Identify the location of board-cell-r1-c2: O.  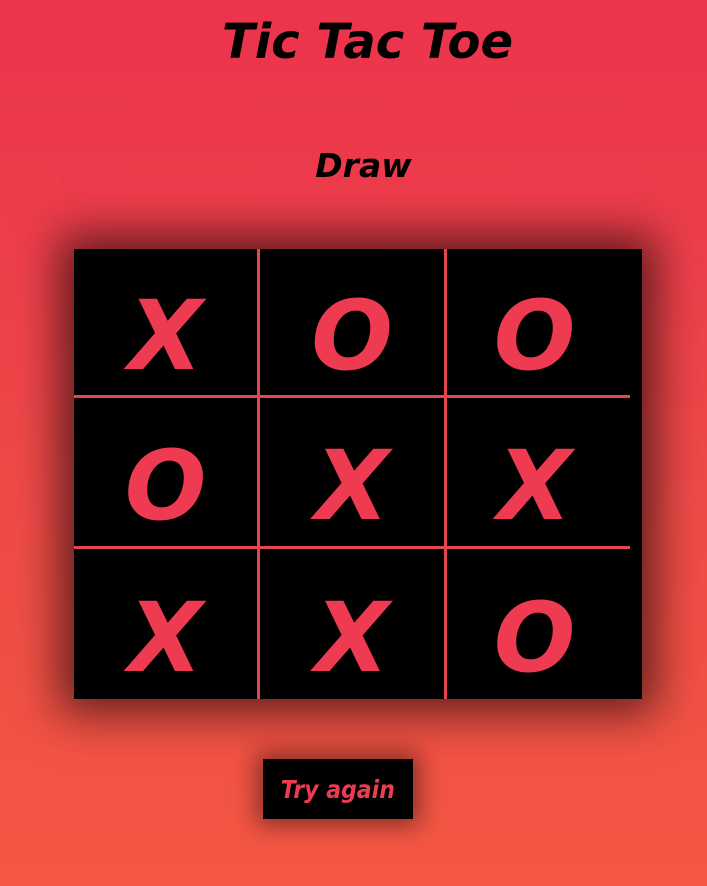
(352, 322).